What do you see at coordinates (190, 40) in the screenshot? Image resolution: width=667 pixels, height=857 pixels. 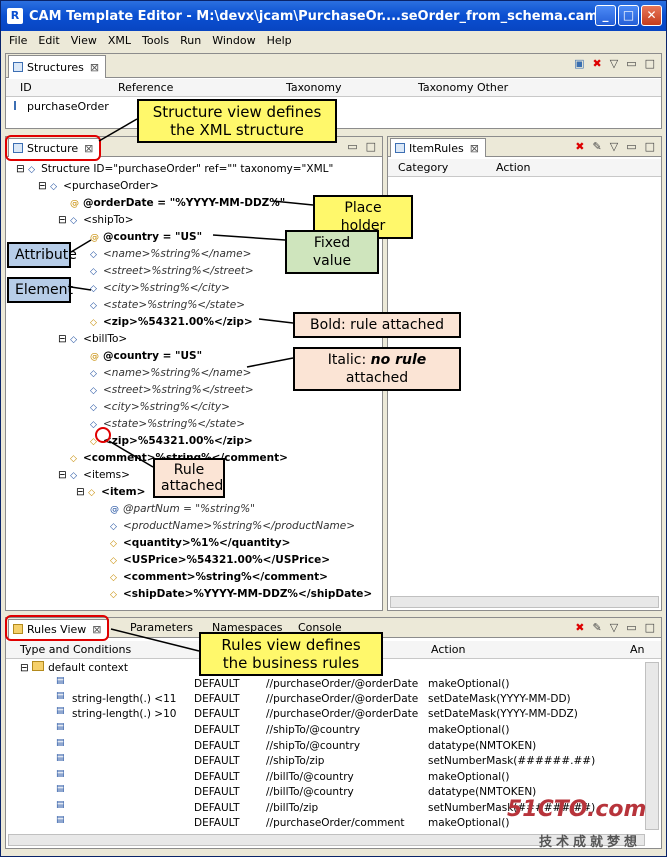 I see `menu-run: Run` at bounding box center [190, 40].